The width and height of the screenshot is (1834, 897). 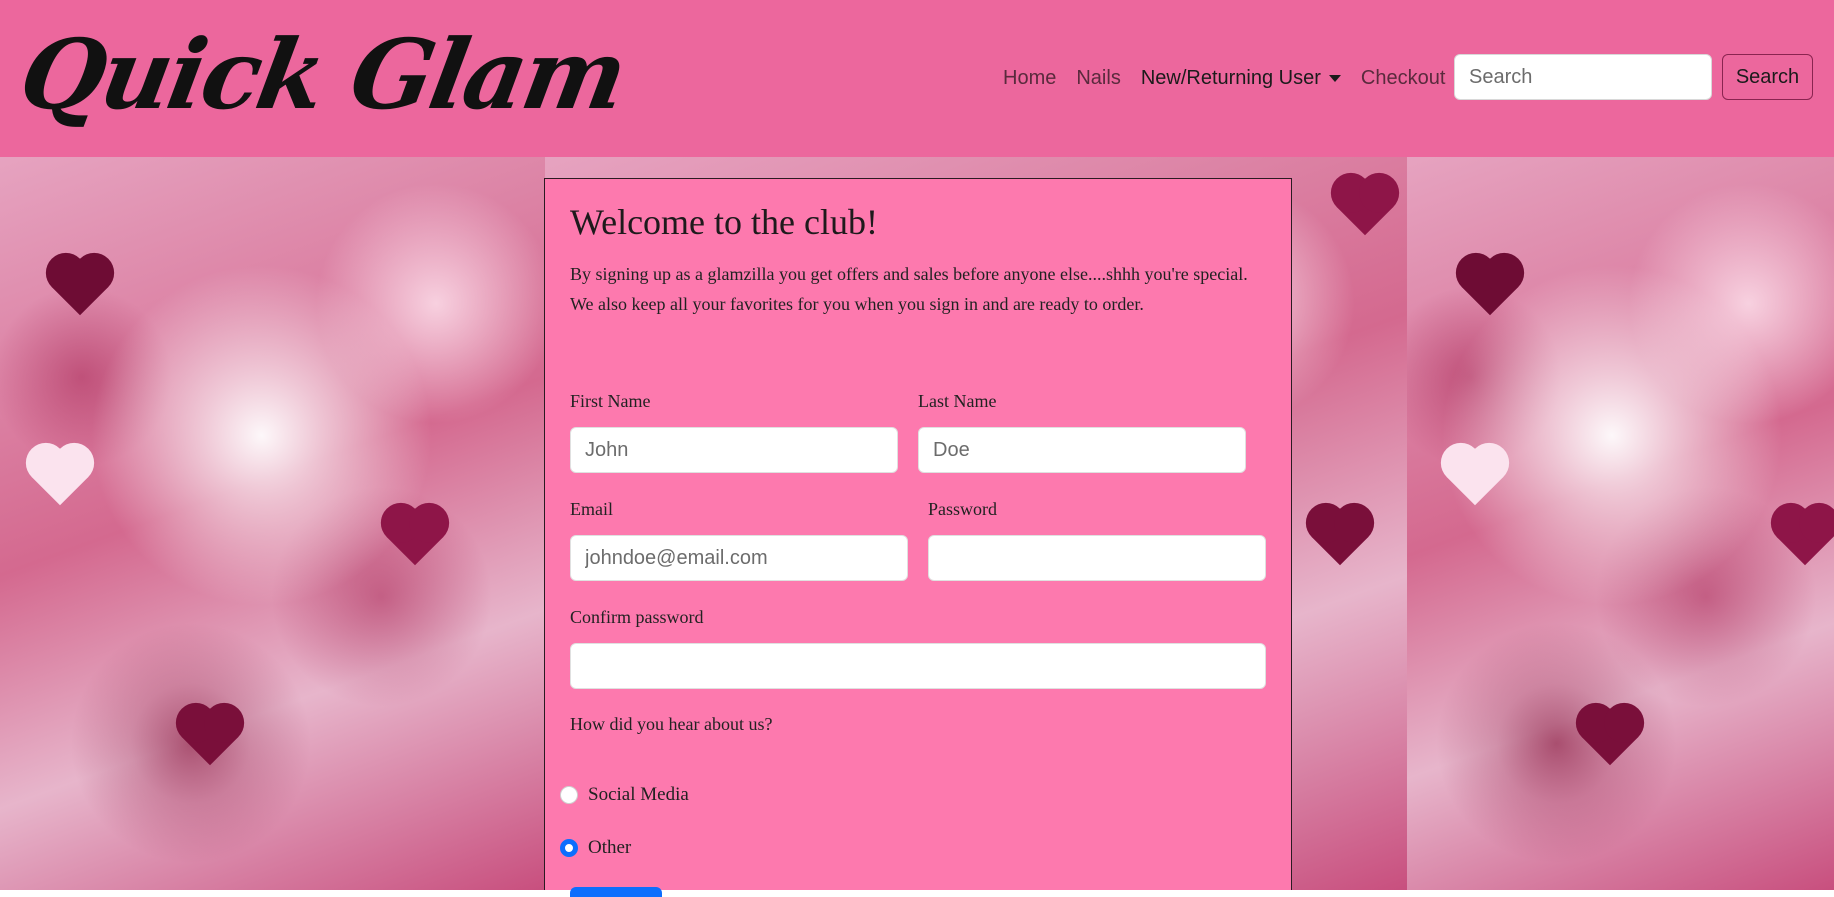 I want to click on search-input, so click(x=1583, y=77).